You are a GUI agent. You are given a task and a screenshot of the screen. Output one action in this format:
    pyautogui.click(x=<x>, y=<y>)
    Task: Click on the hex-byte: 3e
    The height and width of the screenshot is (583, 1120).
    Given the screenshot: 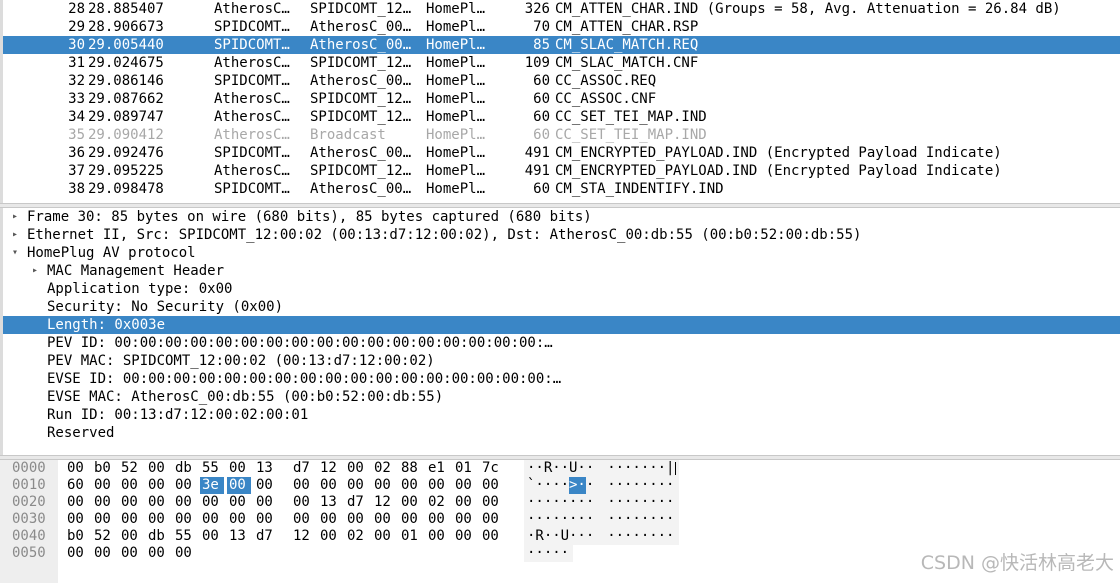 What is the action you would take?
    pyautogui.click(x=212, y=485)
    